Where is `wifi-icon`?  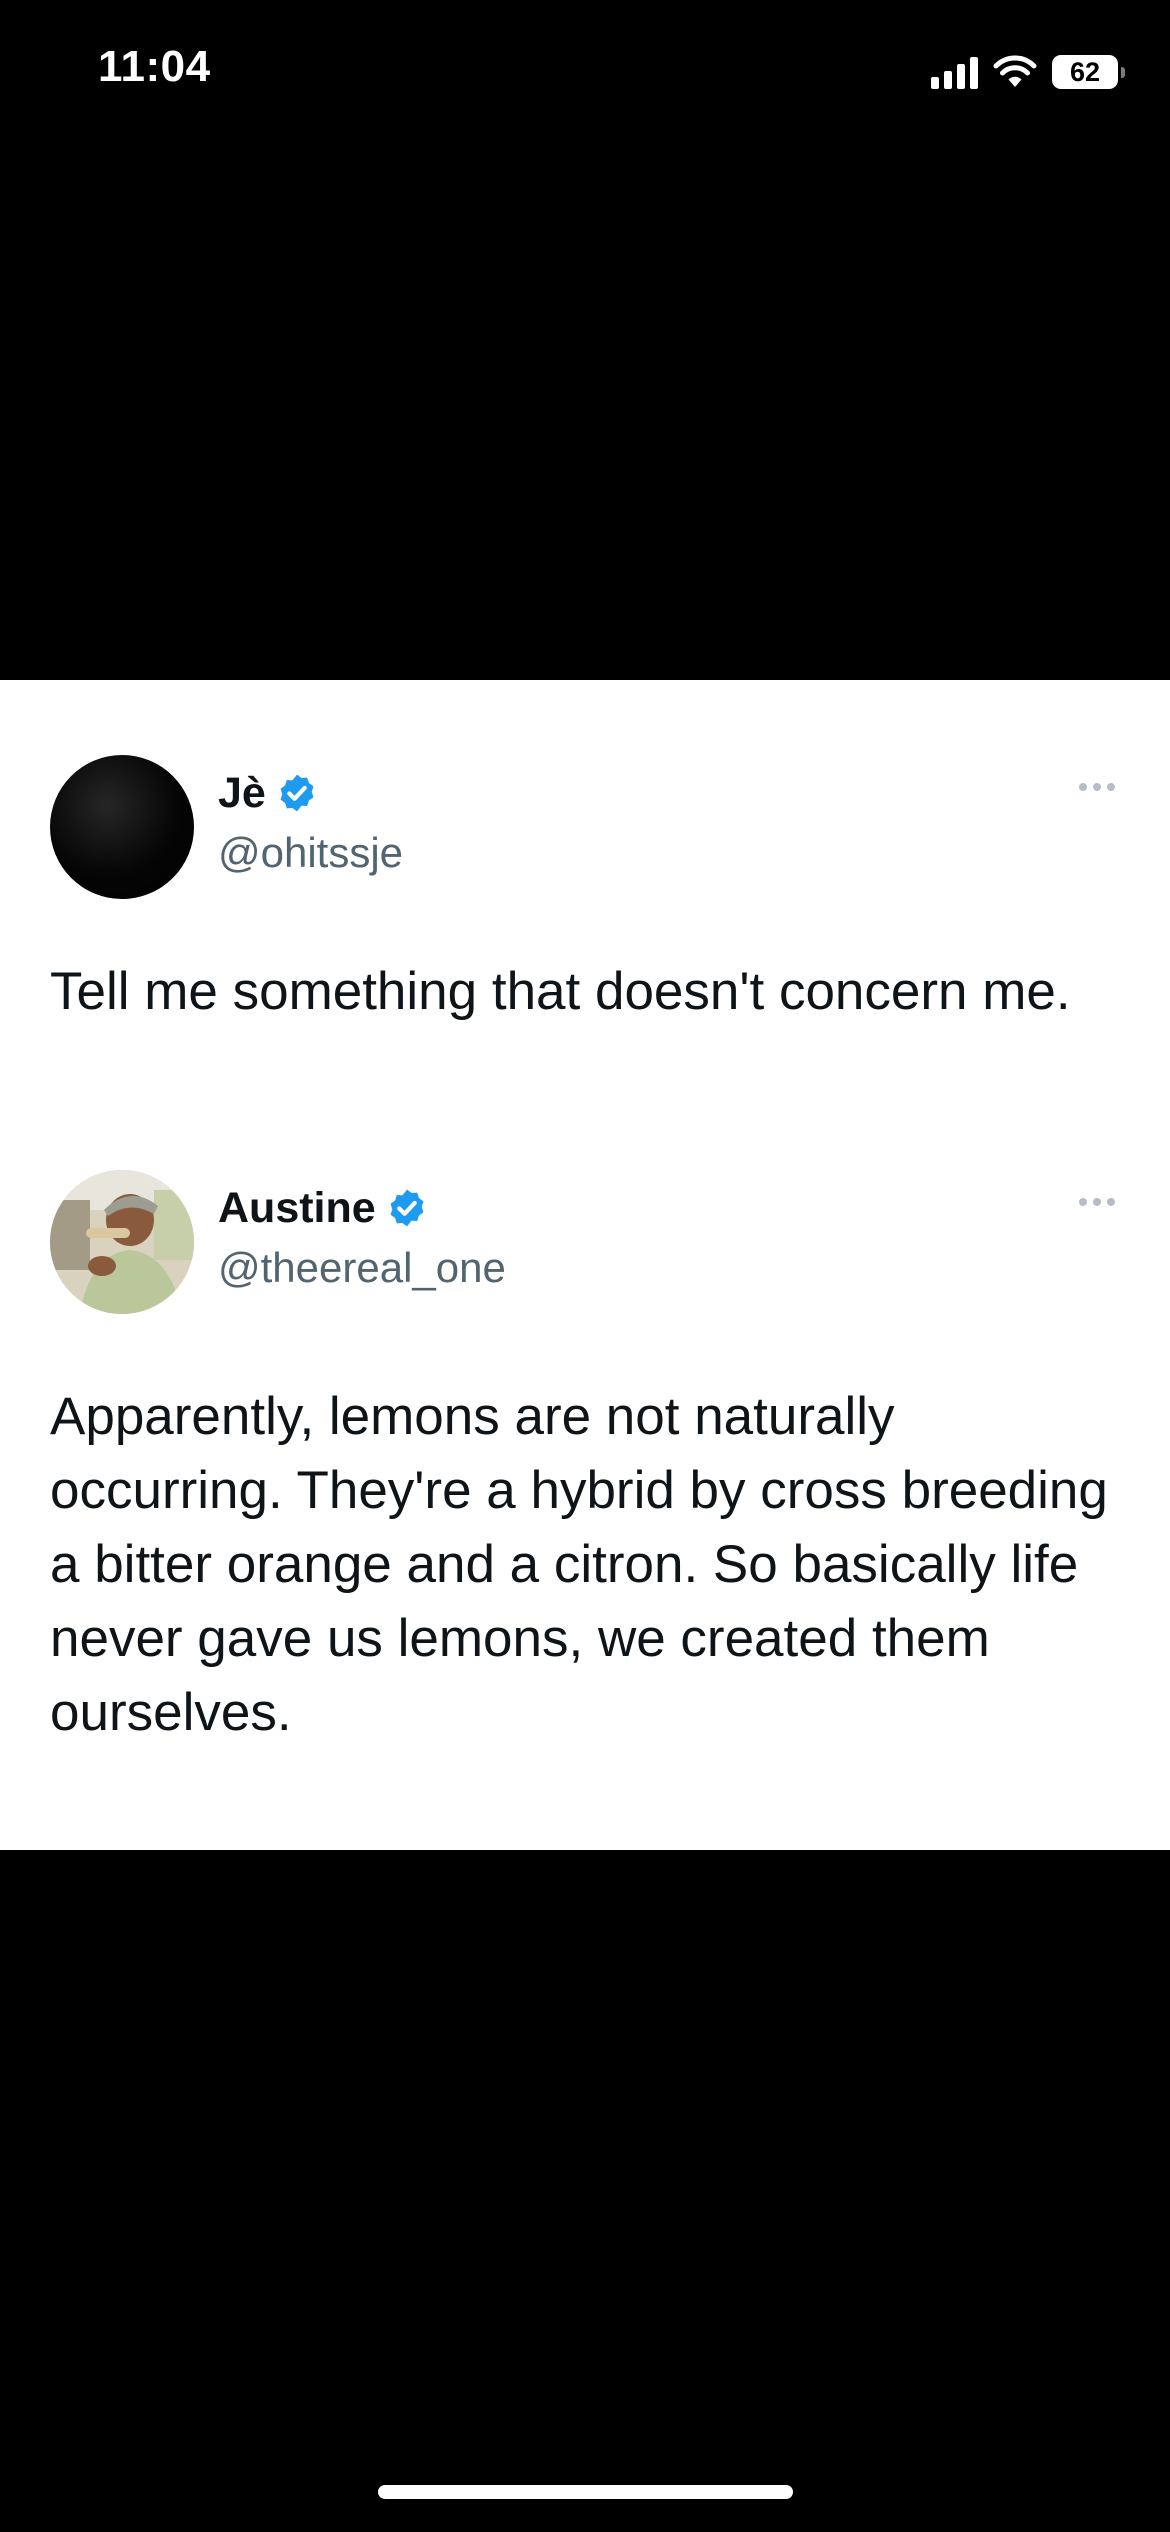 wifi-icon is located at coordinates (1015, 71).